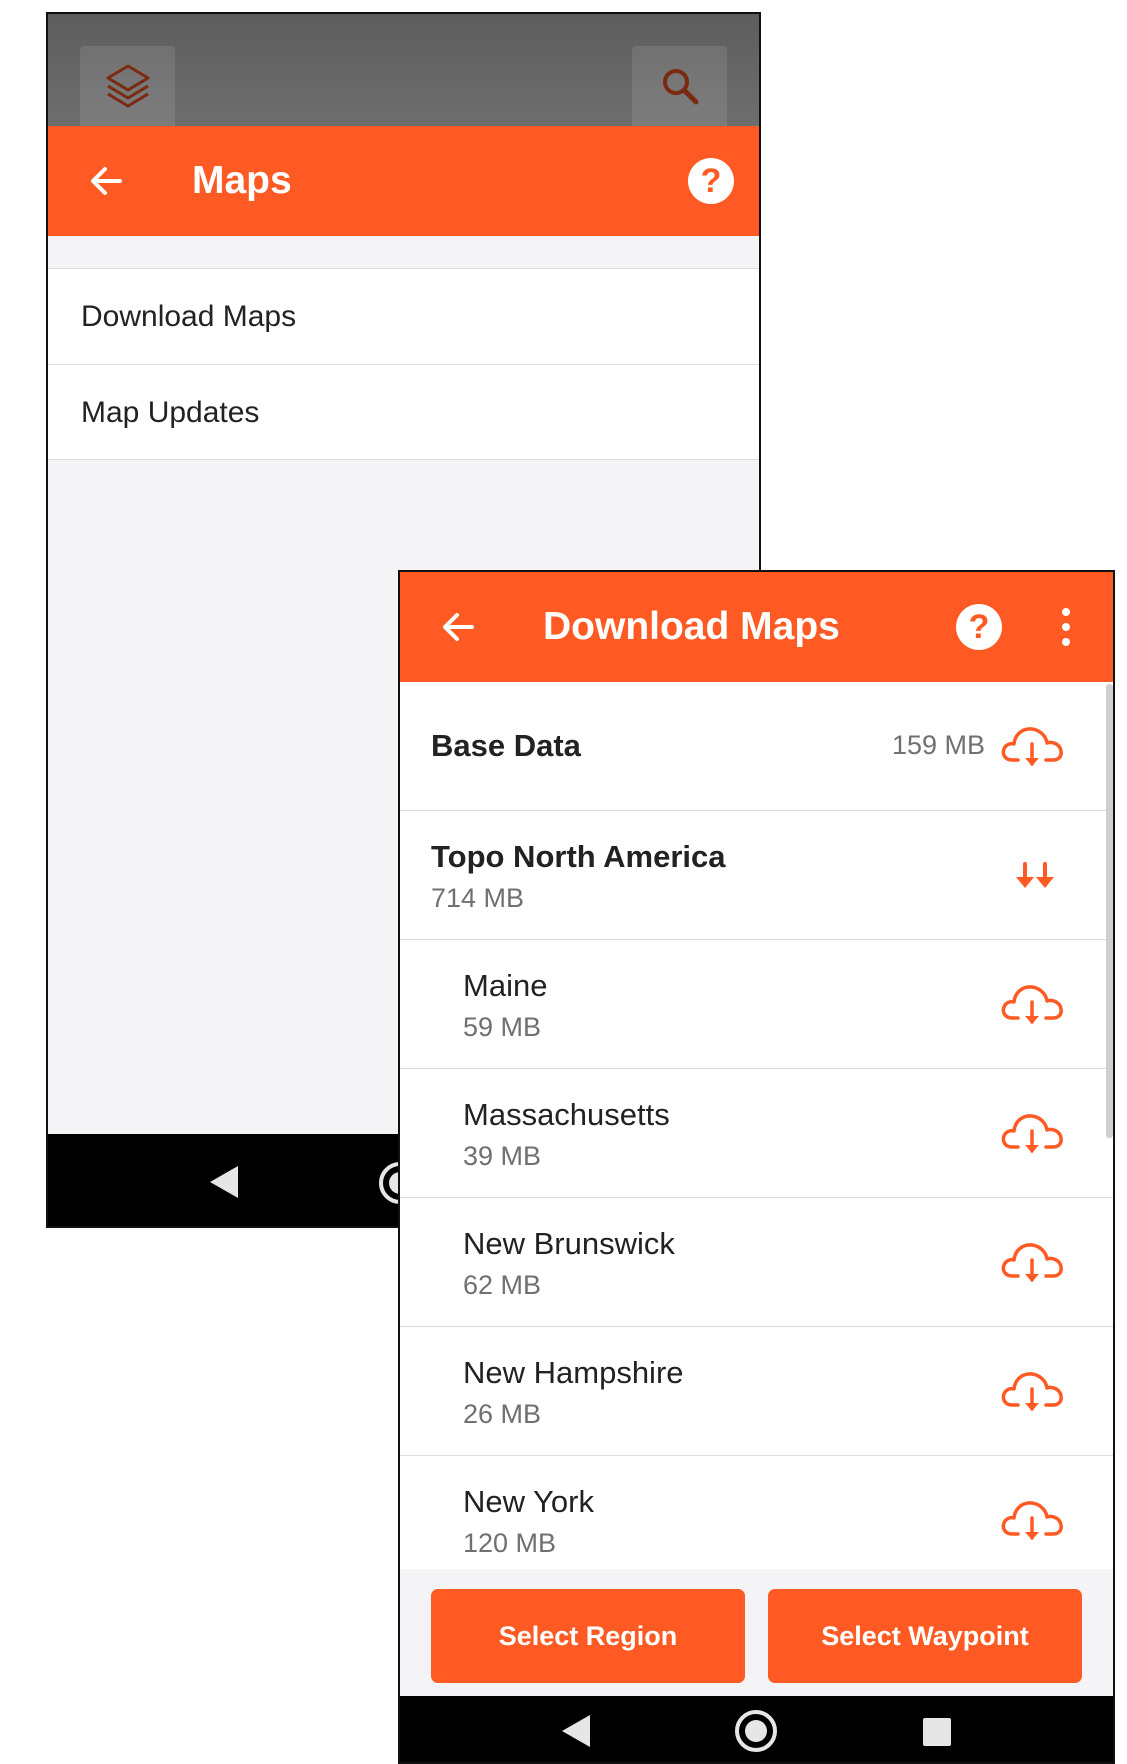 Image resolution: width=1127 pixels, height=1764 pixels. What do you see at coordinates (588, 1636) in the screenshot?
I see `select-region-button: Select Region` at bounding box center [588, 1636].